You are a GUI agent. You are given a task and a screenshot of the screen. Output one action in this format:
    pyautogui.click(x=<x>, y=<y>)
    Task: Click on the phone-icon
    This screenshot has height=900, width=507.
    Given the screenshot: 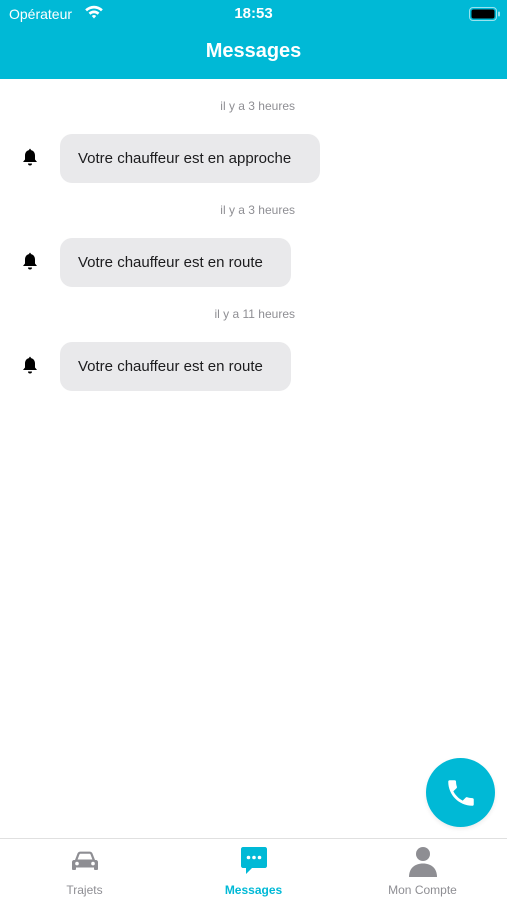 What is the action you would take?
    pyautogui.click(x=460, y=792)
    